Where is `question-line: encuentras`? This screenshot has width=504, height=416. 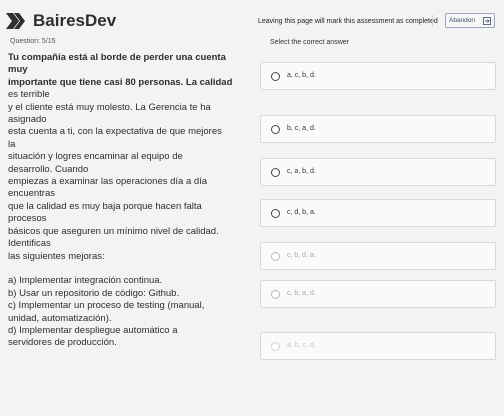 question-line: encuentras is located at coordinates (32, 194).